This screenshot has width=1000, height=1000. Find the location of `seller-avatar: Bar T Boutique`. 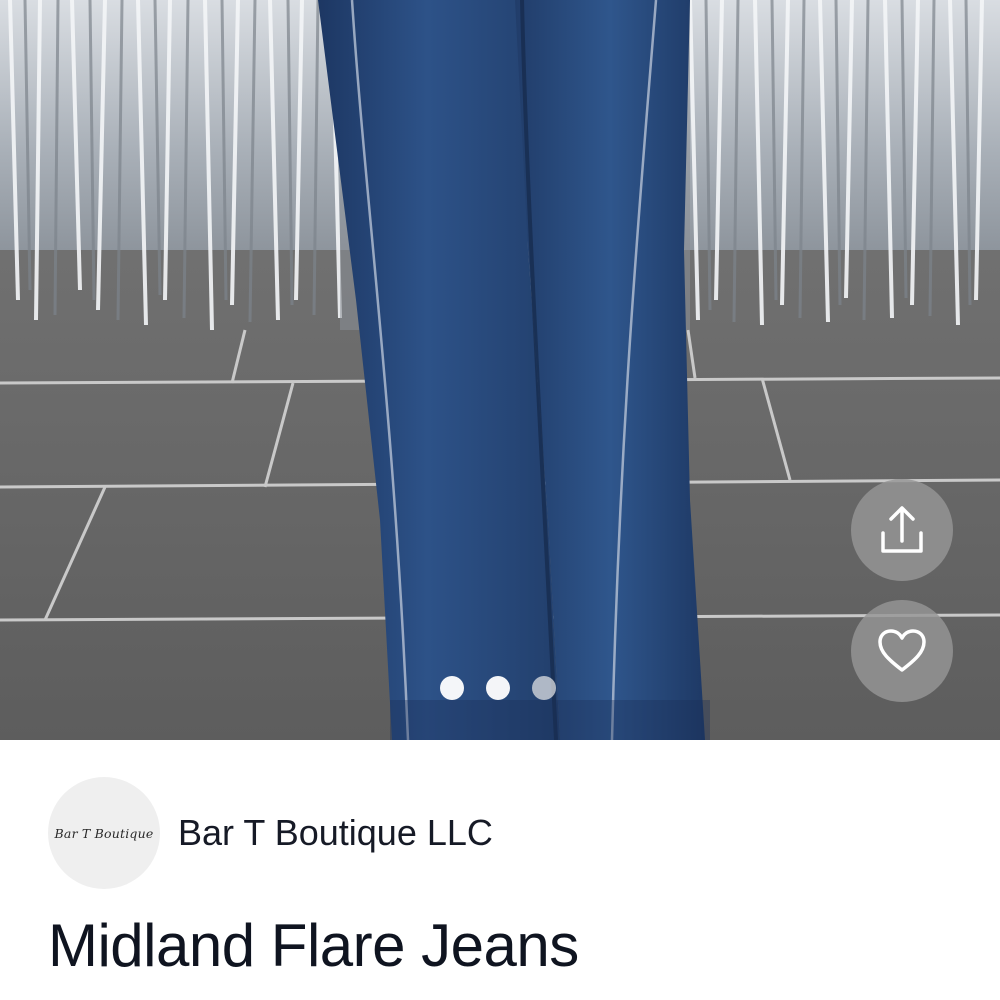

seller-avatar: Bar T Boutique is located at coordinates (104, 833).